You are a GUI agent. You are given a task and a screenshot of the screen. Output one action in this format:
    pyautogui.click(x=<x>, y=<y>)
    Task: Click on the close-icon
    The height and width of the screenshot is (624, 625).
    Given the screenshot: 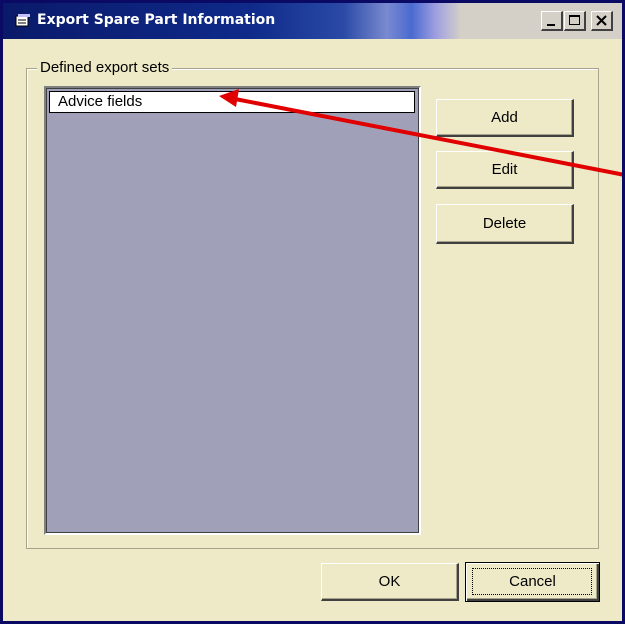 What is the action you would take?
    pyautogui.click(x=601, y=20)
    